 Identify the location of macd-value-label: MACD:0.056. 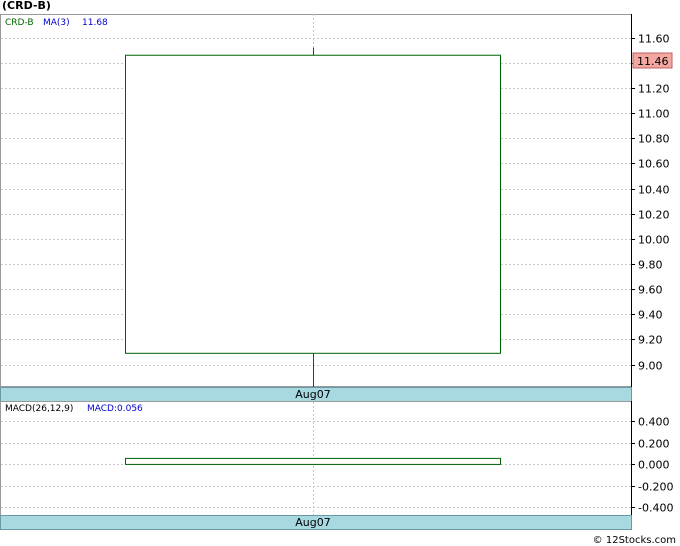
(115, 409).